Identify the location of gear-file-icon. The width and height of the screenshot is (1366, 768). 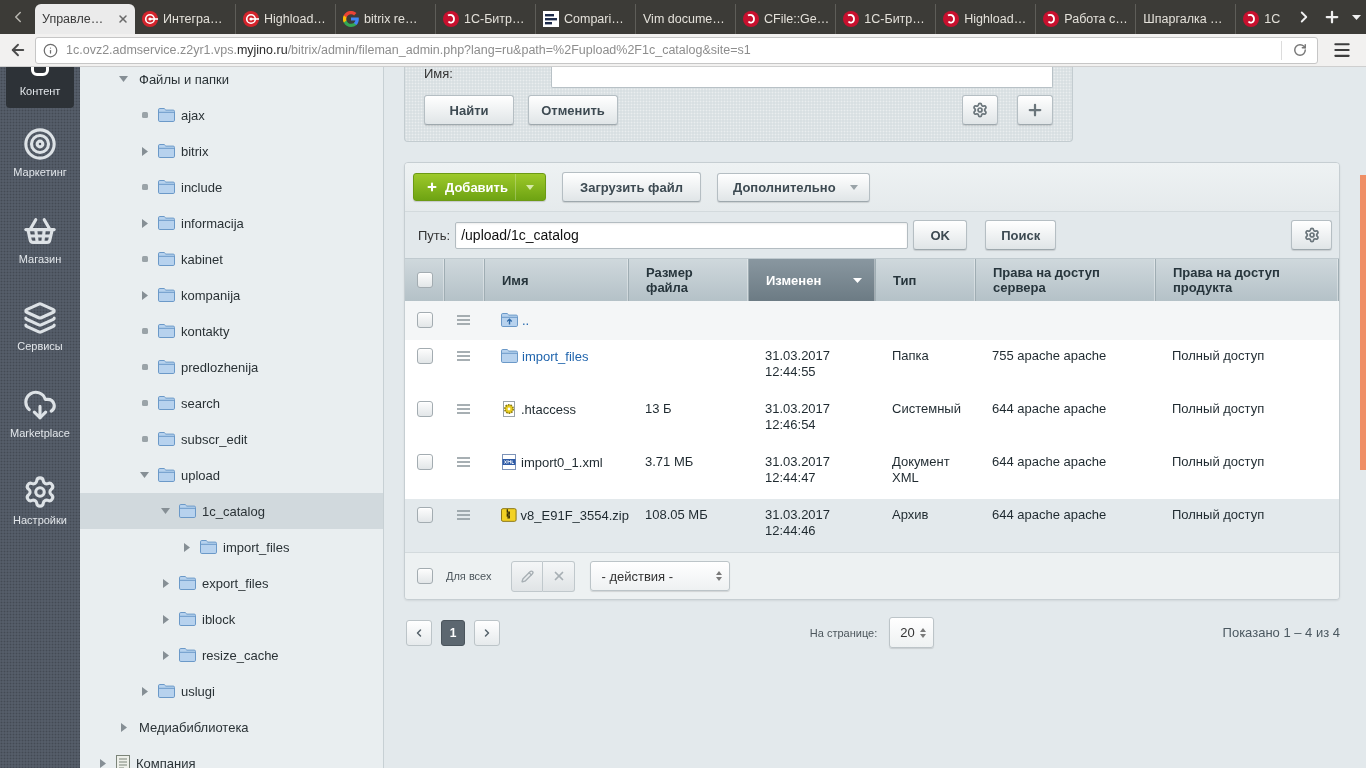
(509, 409).